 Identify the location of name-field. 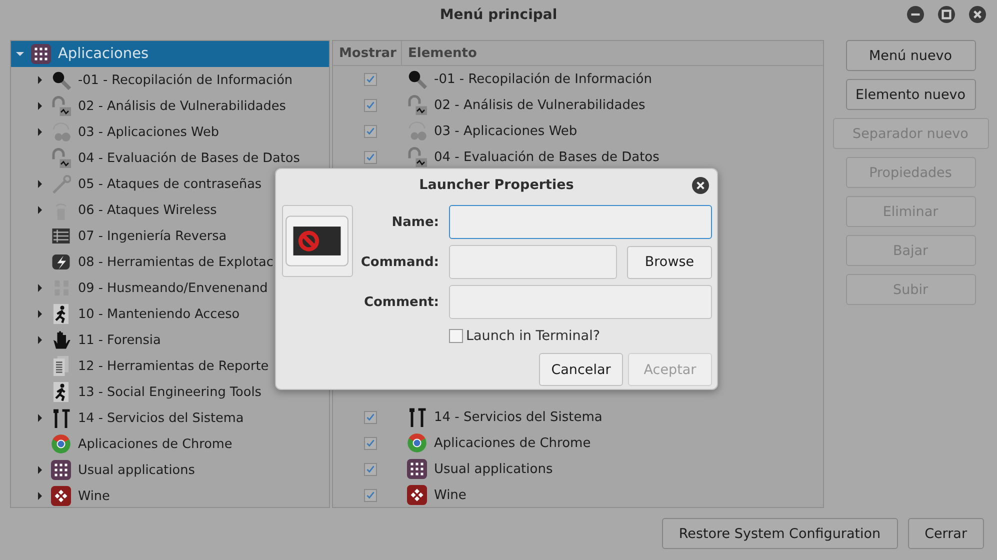
(580, 222).